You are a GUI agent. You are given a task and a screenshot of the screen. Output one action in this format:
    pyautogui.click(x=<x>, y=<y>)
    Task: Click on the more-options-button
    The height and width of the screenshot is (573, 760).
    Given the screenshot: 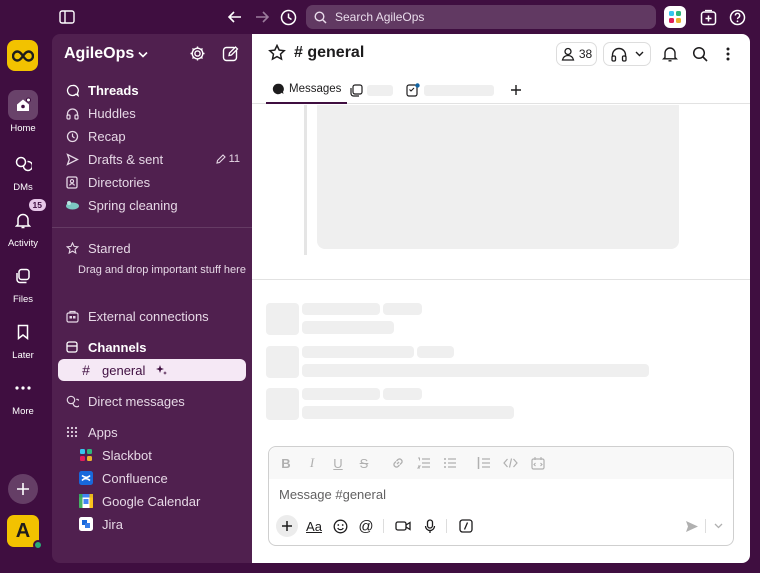 What is the action you would take?
    pyautogui.click(x=728, y=54)
    